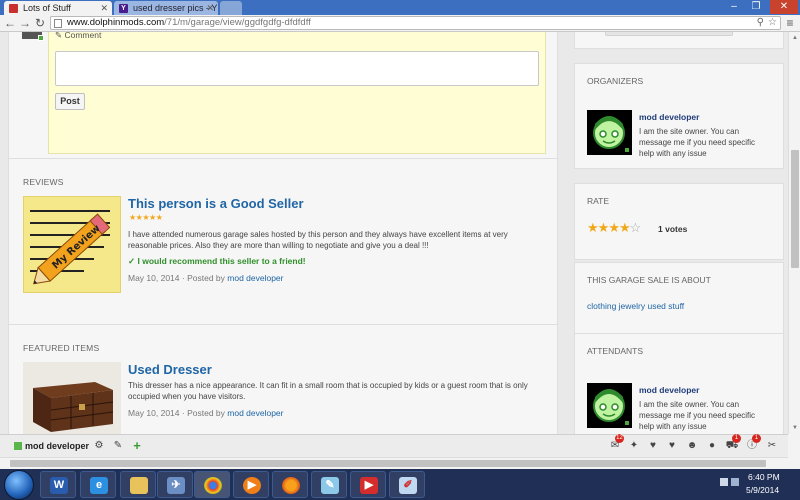  Describe the element at coordinates (795, 428) in the screenshot. I see `scroll-down-icon: ▼` at that location.